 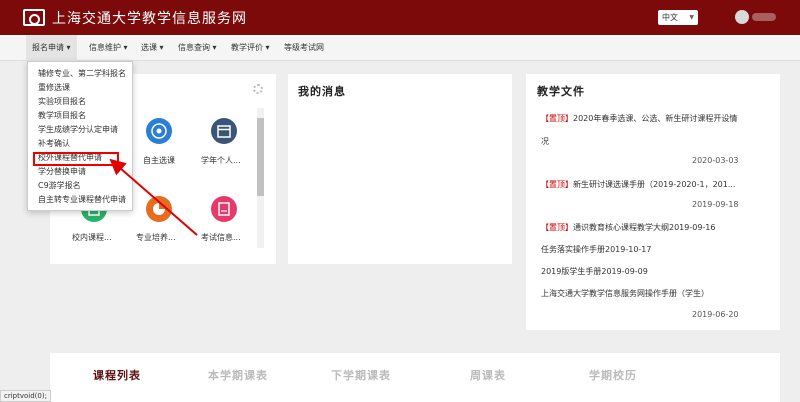 I want to click on chevron-down-icon: ▼, so click(x=691, y=17).